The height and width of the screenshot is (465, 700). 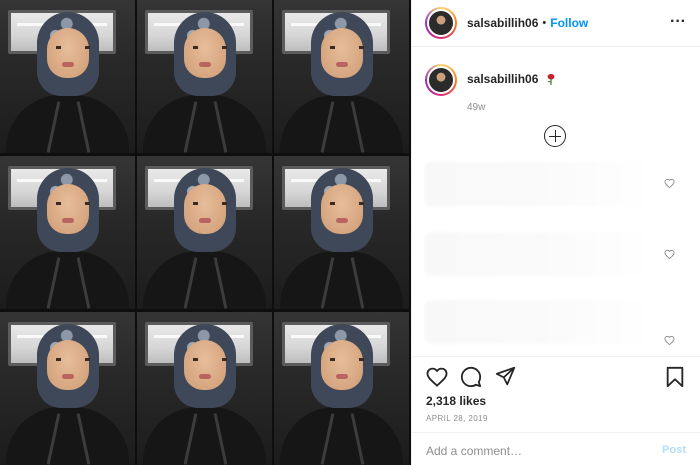 I want to click on more-options-icon: ···, so click(x=678, y=22).